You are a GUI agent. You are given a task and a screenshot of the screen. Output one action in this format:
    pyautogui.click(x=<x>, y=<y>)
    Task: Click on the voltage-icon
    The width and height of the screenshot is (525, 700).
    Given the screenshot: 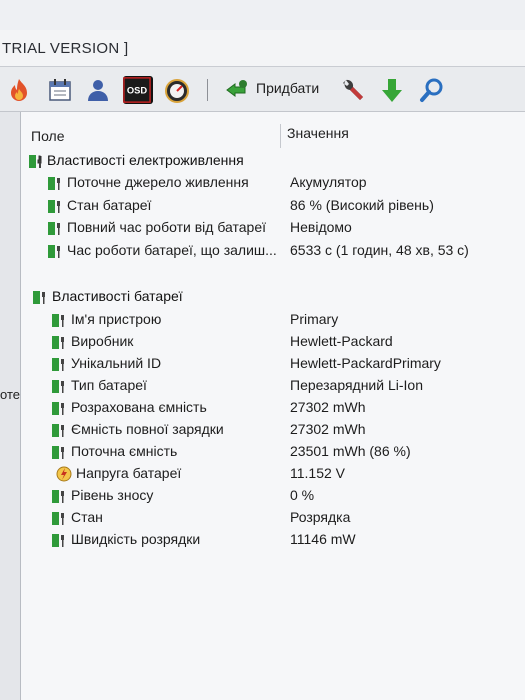 What is the action you would take?
    pyautogui.click(x=64, y=474)
    